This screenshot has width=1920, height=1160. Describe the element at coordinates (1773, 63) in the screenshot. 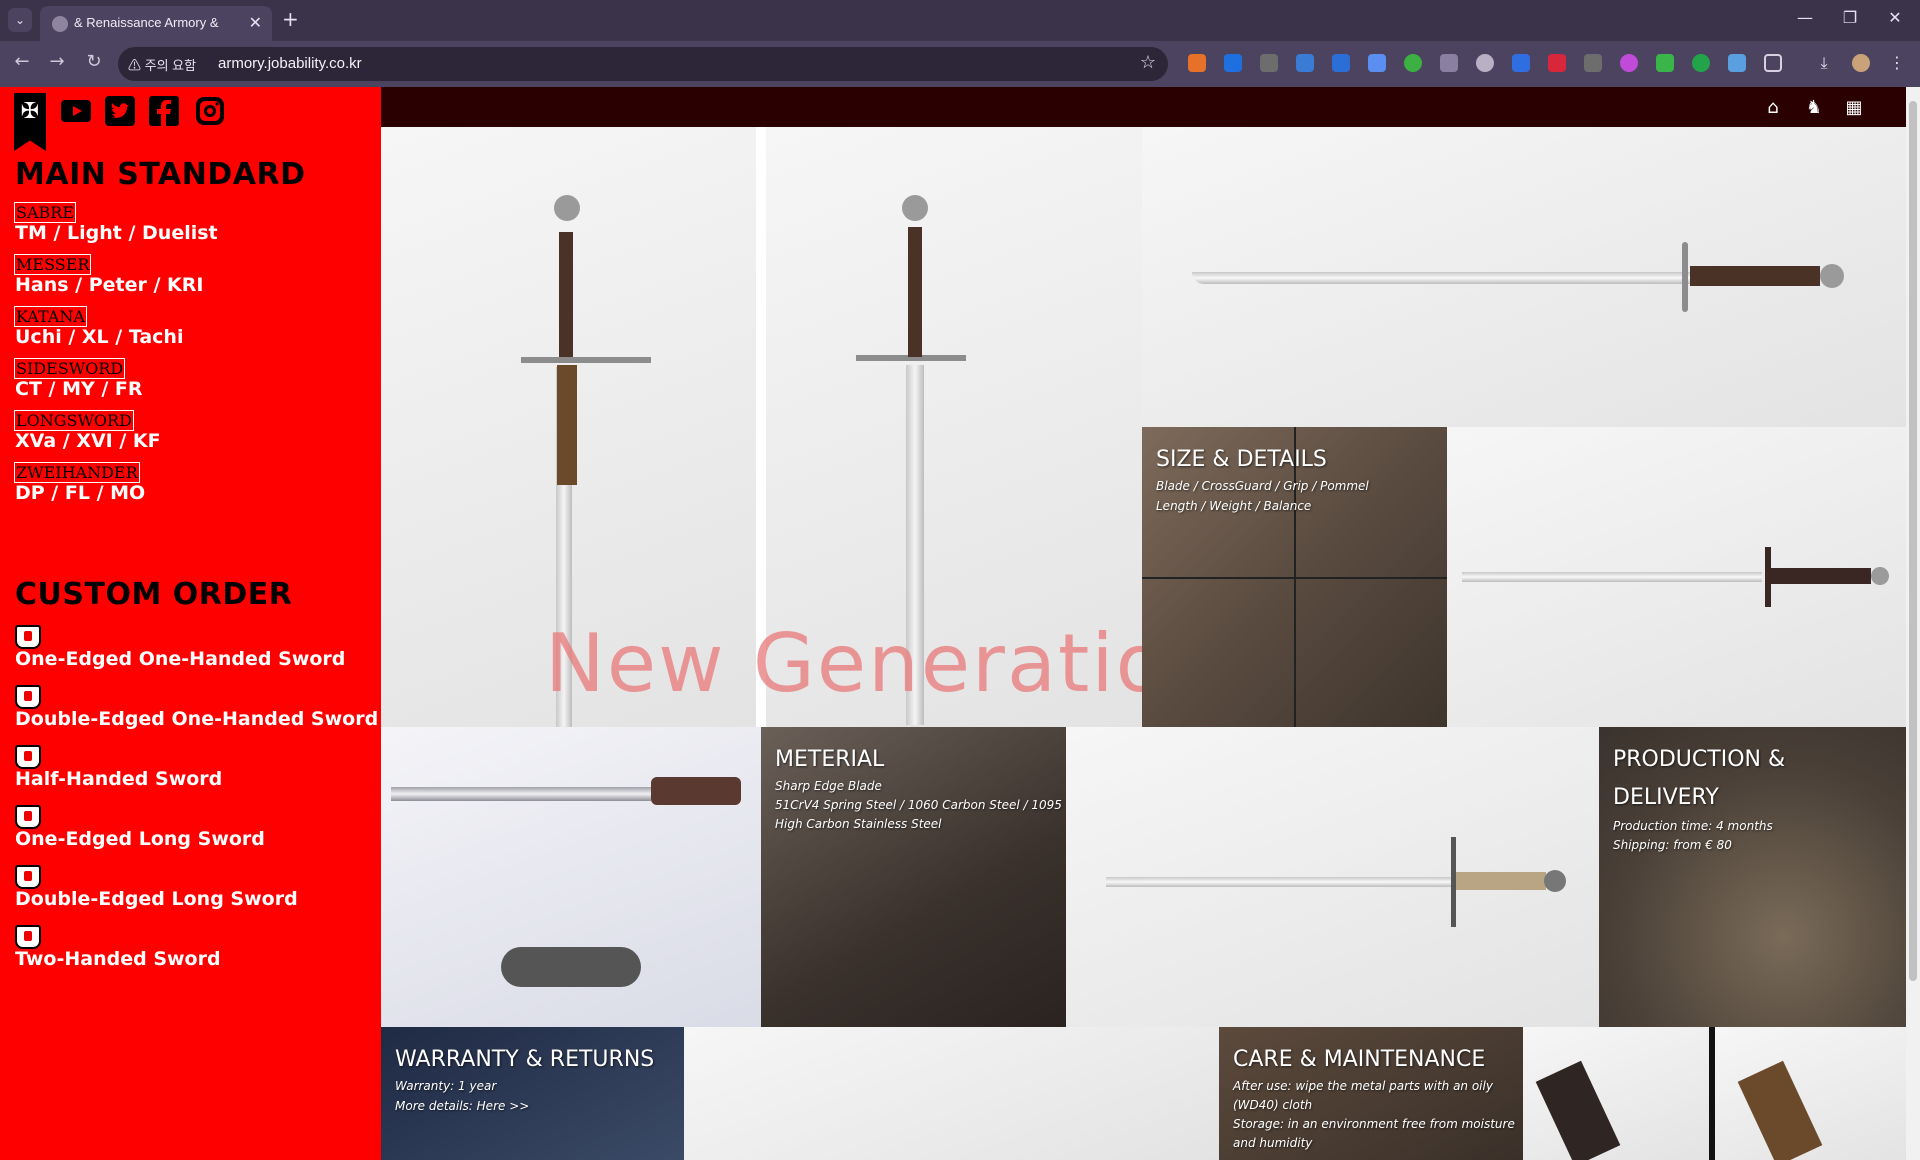

I see `extensions-puzzle-icon` at that location.